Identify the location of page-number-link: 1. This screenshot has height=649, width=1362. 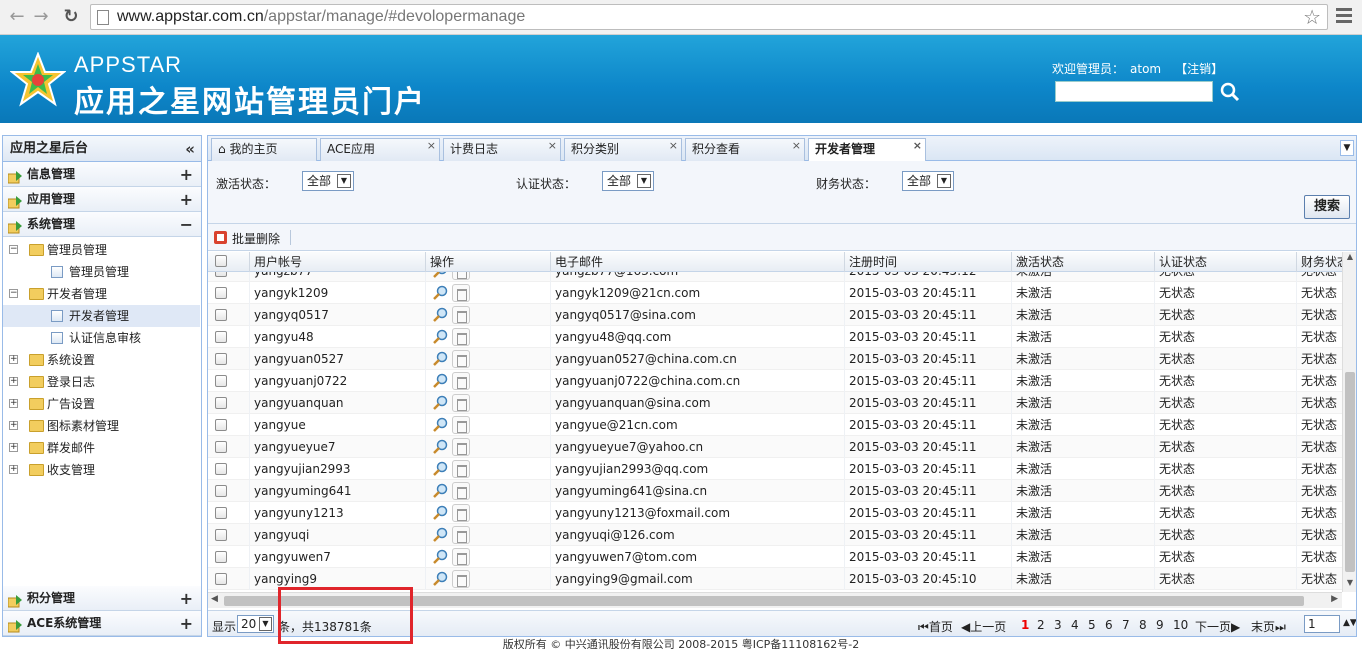
(1025, 625).